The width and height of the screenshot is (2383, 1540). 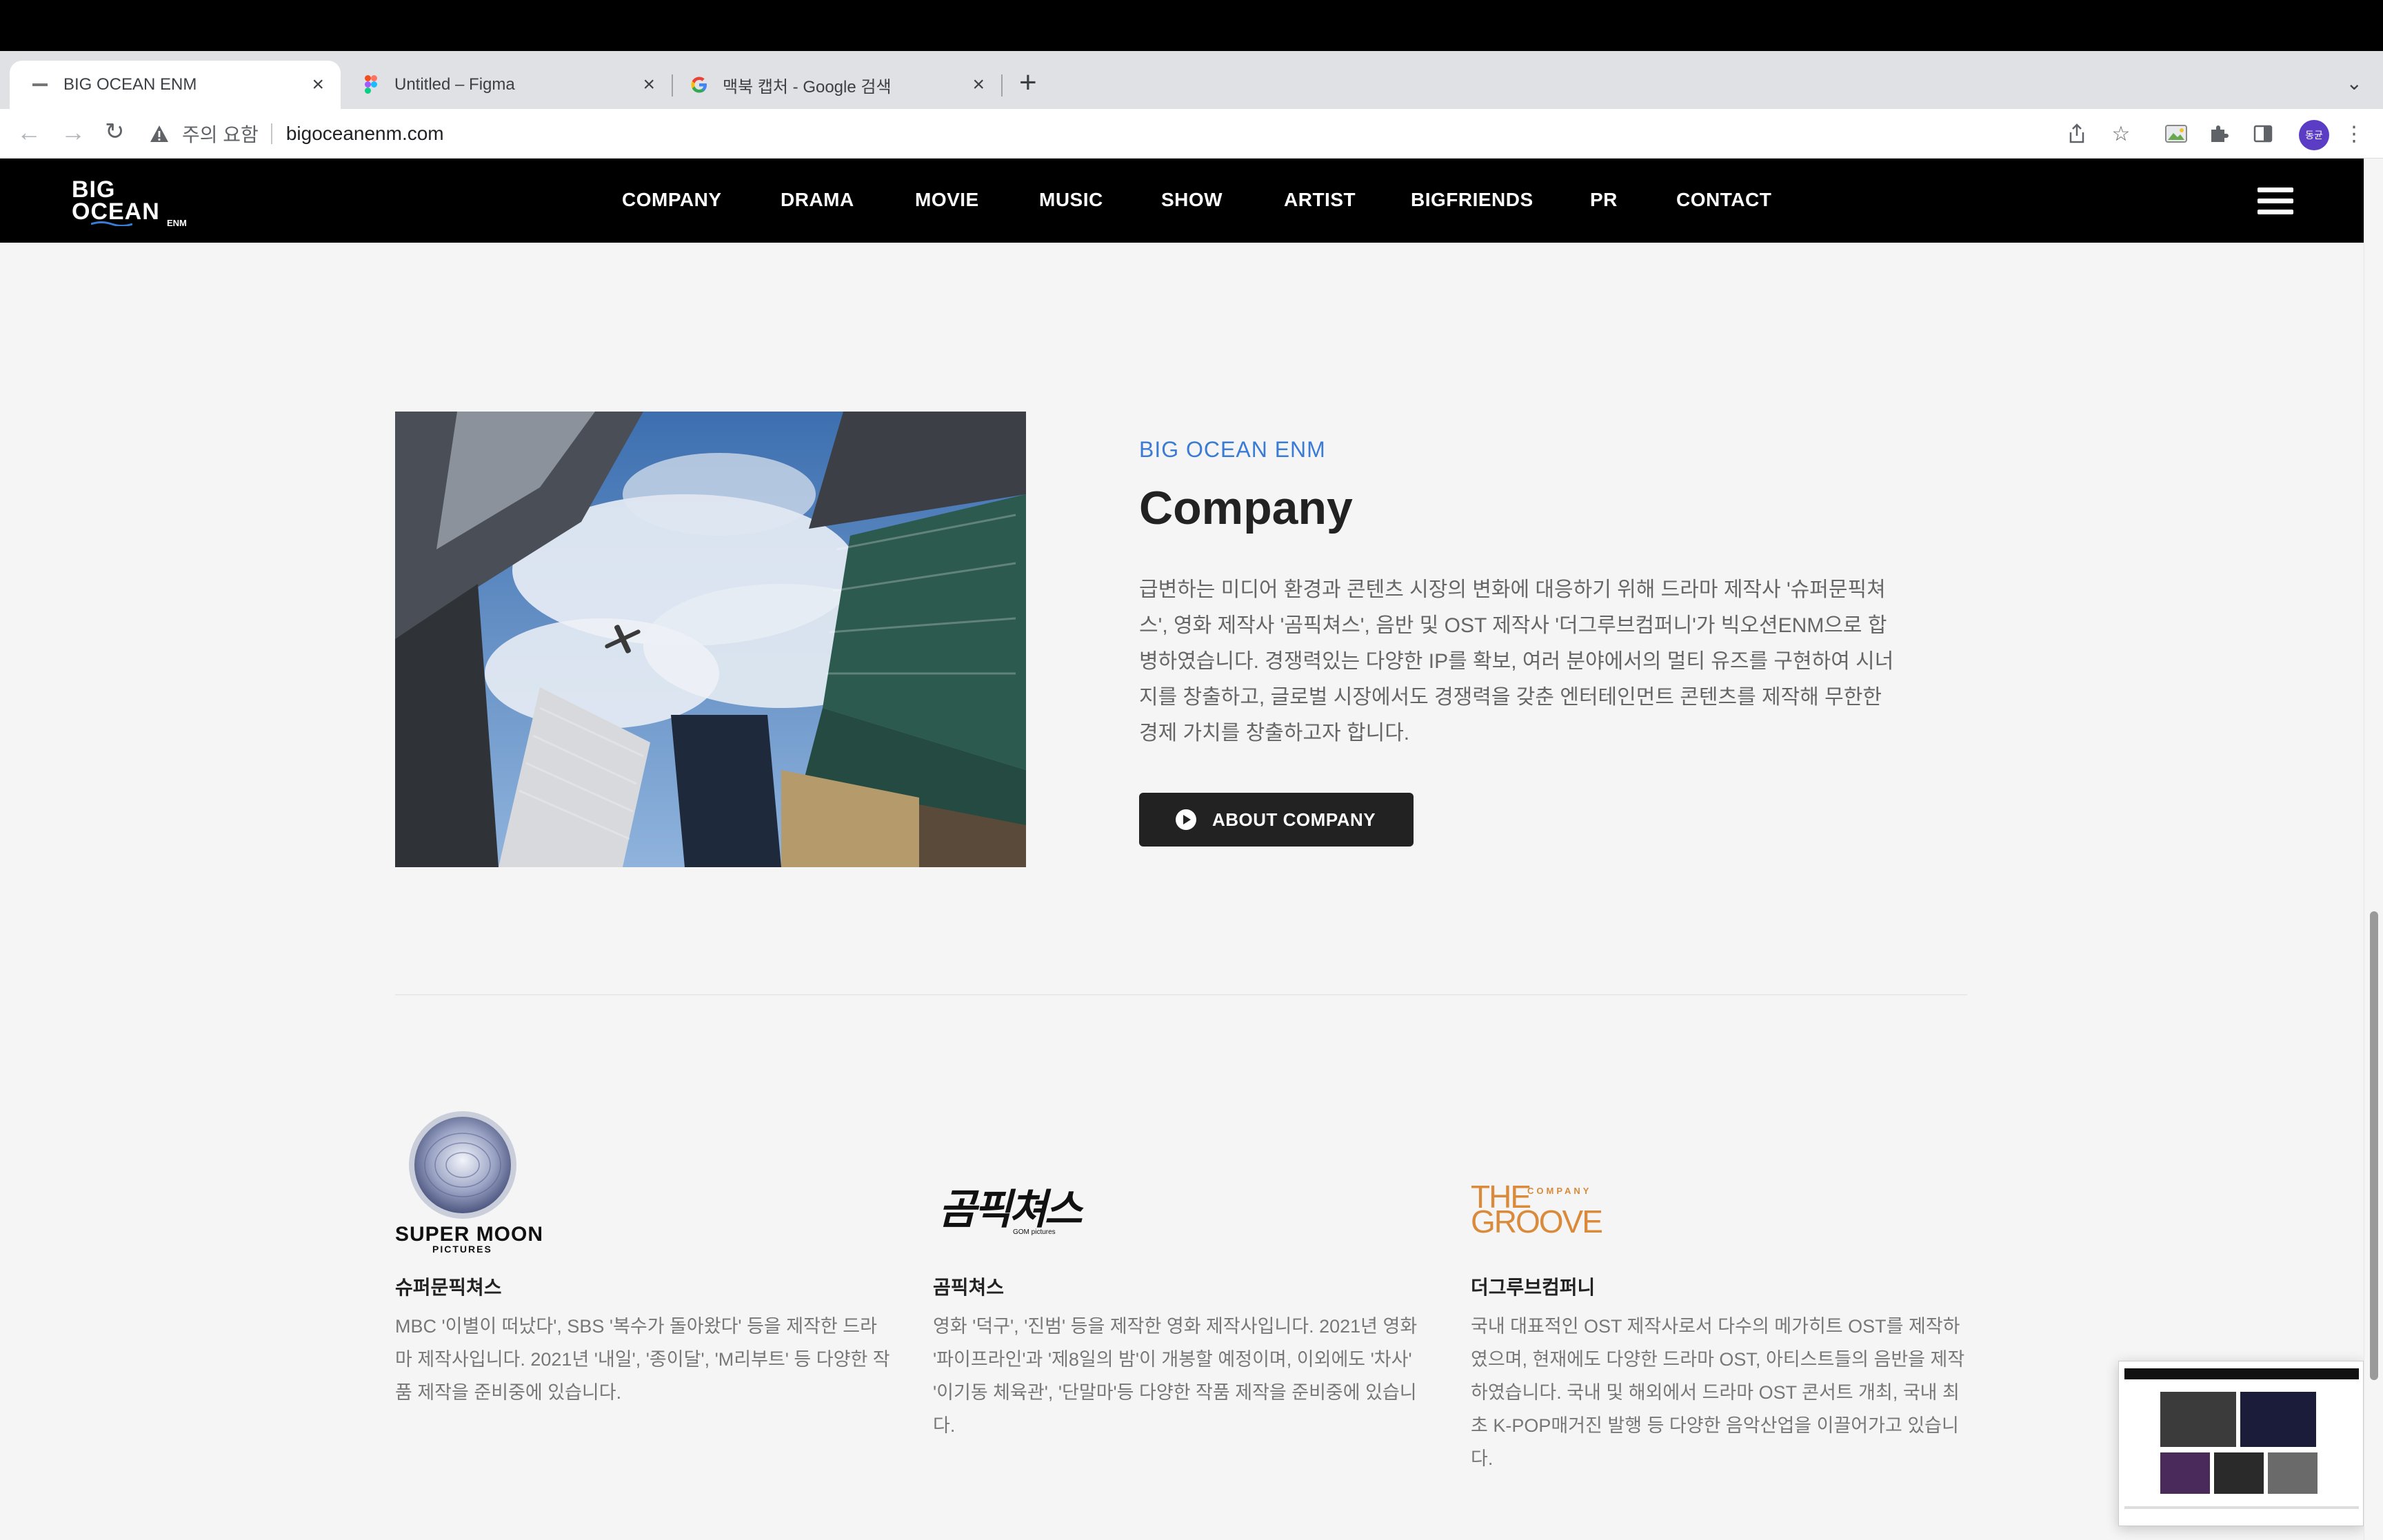 What do you see at coordinates (1232, 449) in the screenshot?
I see `company-kicker: BIG OCEAN ENM` at bounding box center [1232, 449].